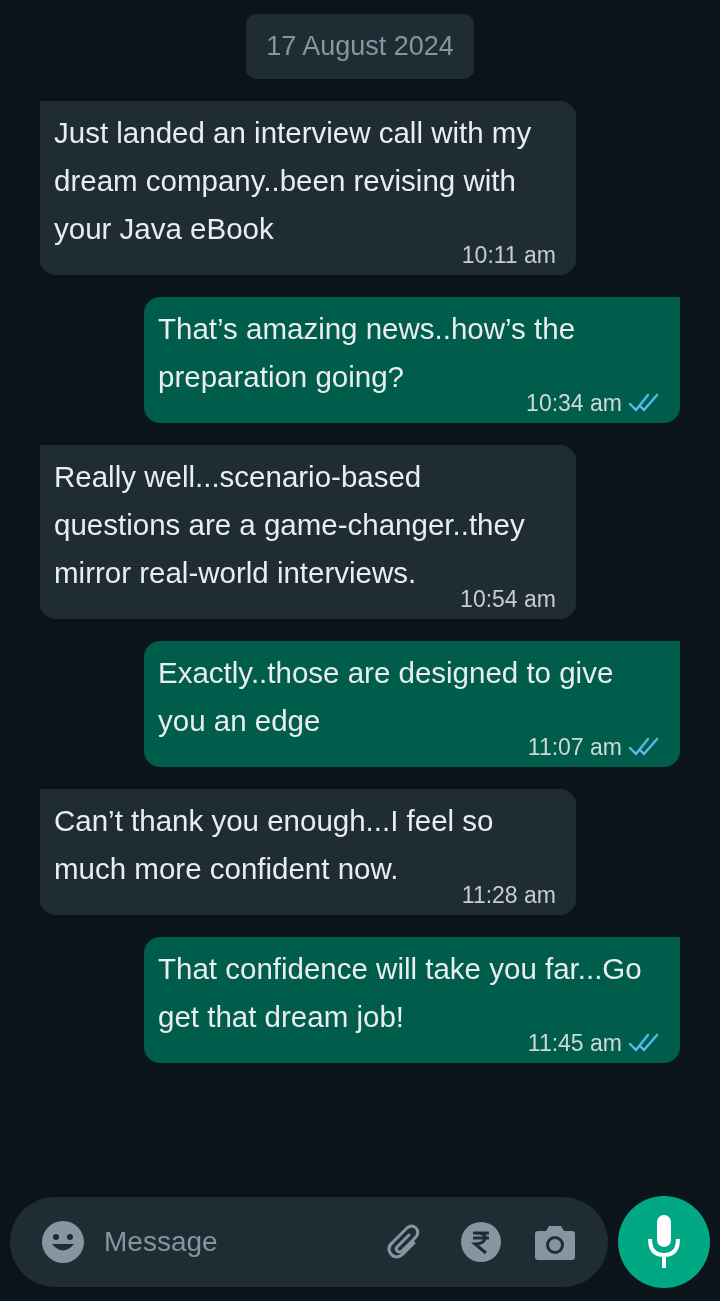 The height and width of the screenshot is (1301, 720). Describe the element at coordinates (400, 992) in the screenshot. I see `message-text: That confidence will take you far...Go get that dream job!` at that location.